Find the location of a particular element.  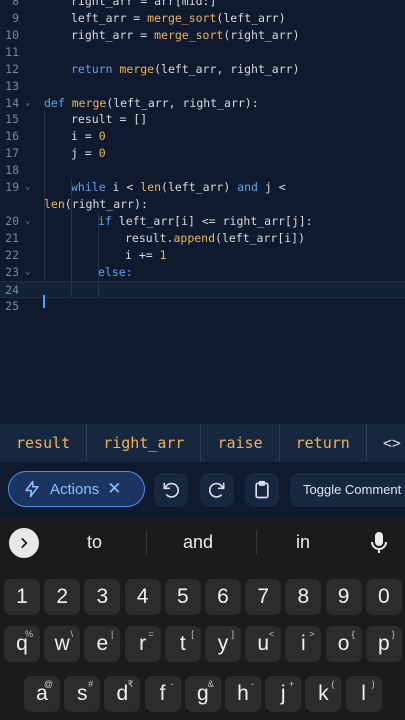

line-number: 17 is located at coordinates (12, 153).